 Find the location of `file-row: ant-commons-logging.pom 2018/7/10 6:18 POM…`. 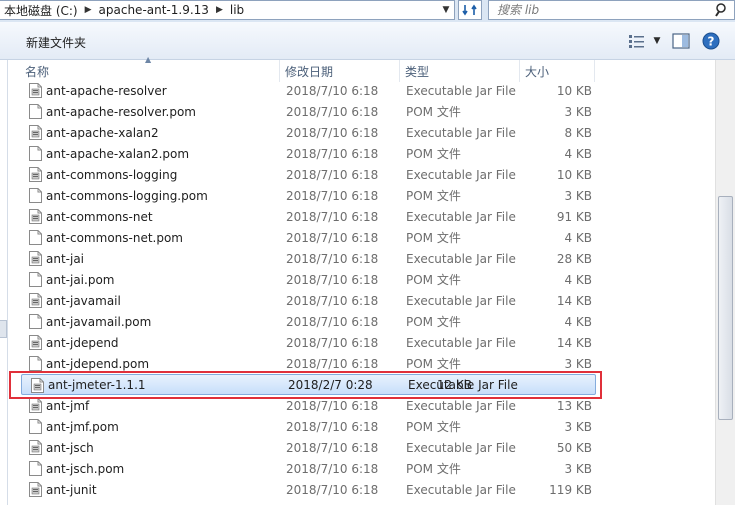

file-row: ant-commons-logging.pom 2018/7/10 6:18 POM… is located at coordinates (367, 195).